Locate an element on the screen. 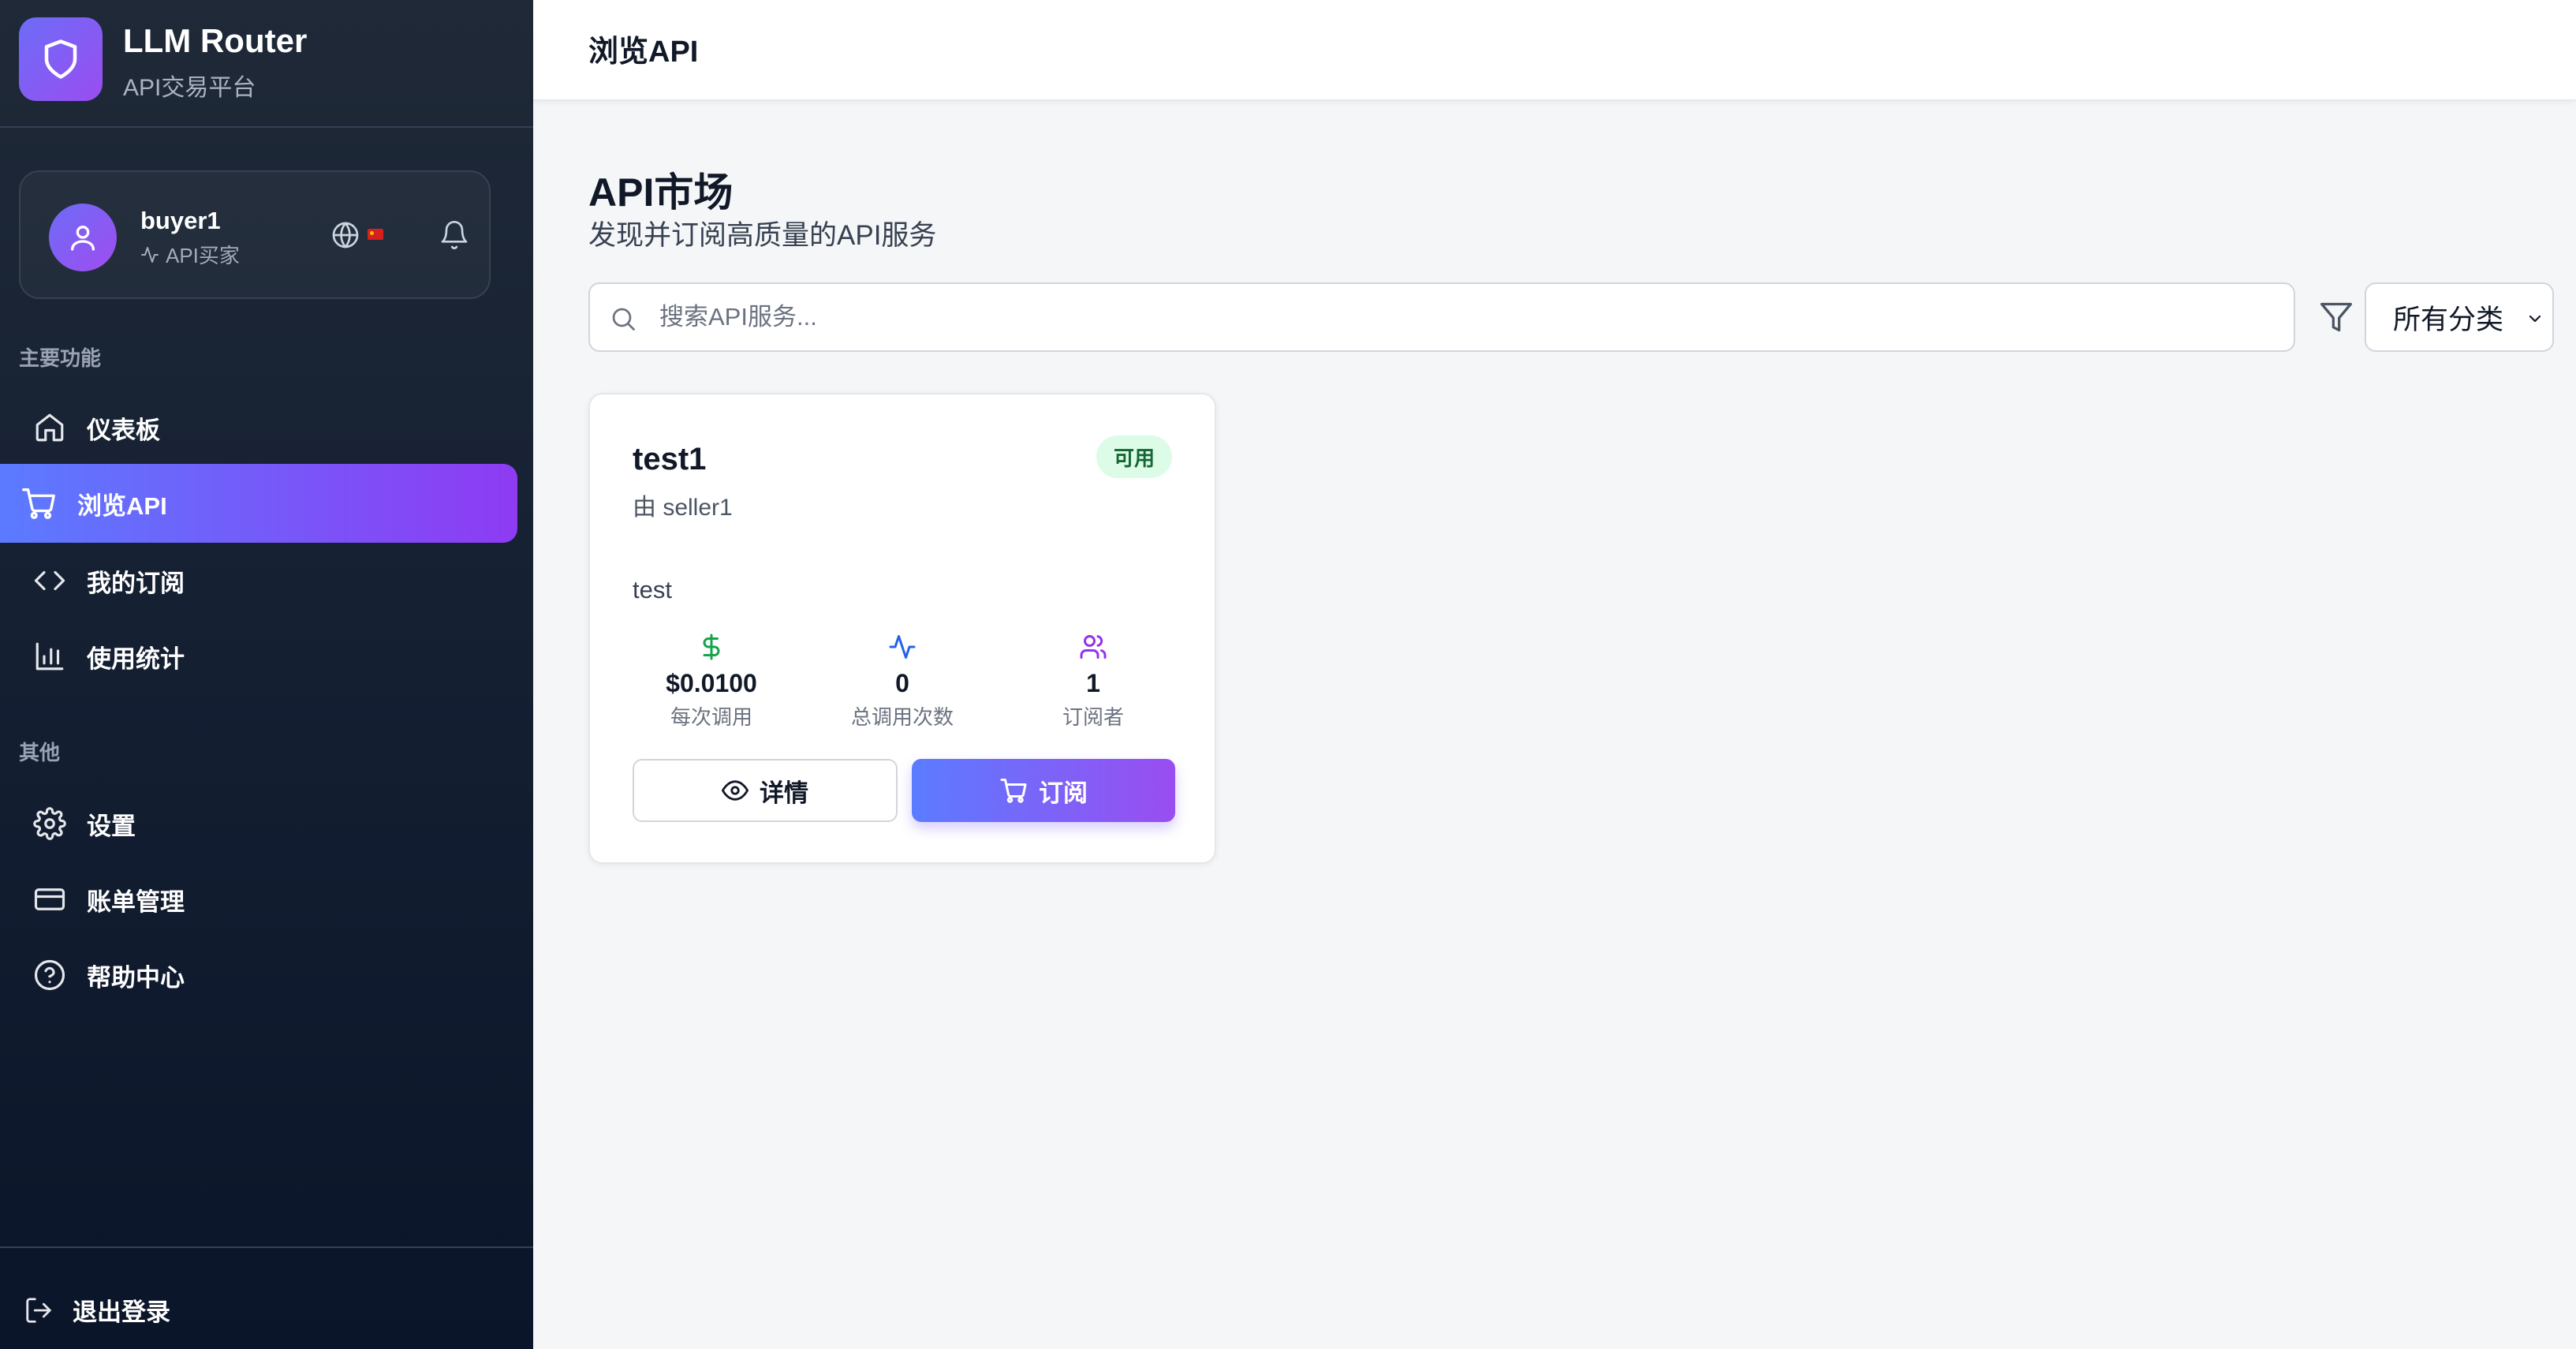  page-subtitle: 发现并订阅高质量的API服务 is located at coordinates (762, 235).